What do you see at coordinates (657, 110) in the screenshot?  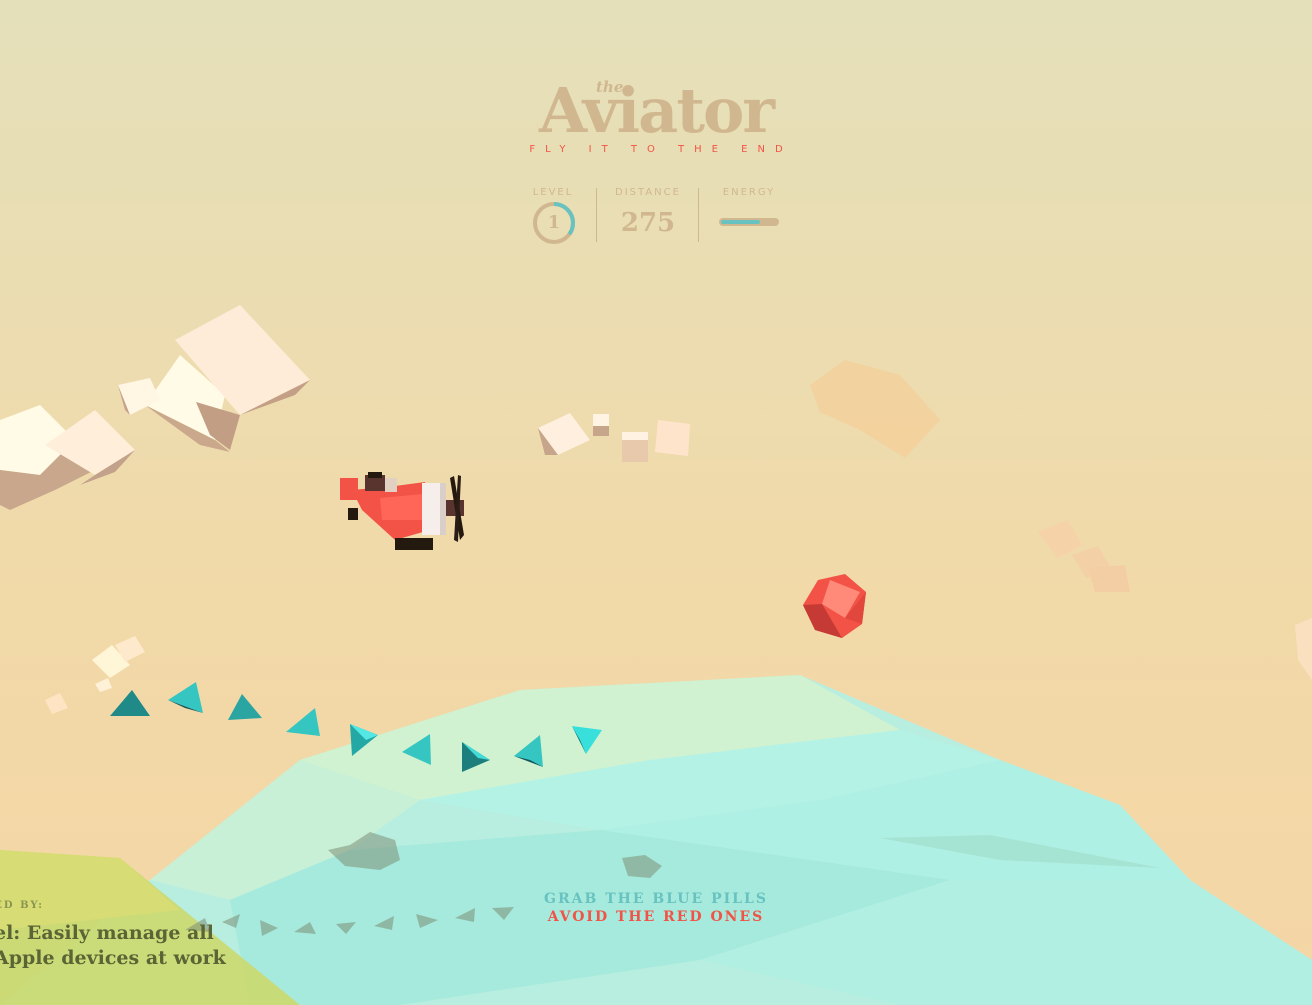 I see `game-title: Aviator` at bounding box center [657, 110].